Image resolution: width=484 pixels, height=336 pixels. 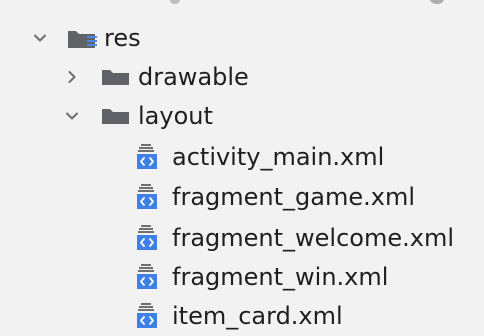 What do you see at coordinates (72, 77) in the screenshot?
I see `chevron-right-icon` at bounding box center [72, 77].